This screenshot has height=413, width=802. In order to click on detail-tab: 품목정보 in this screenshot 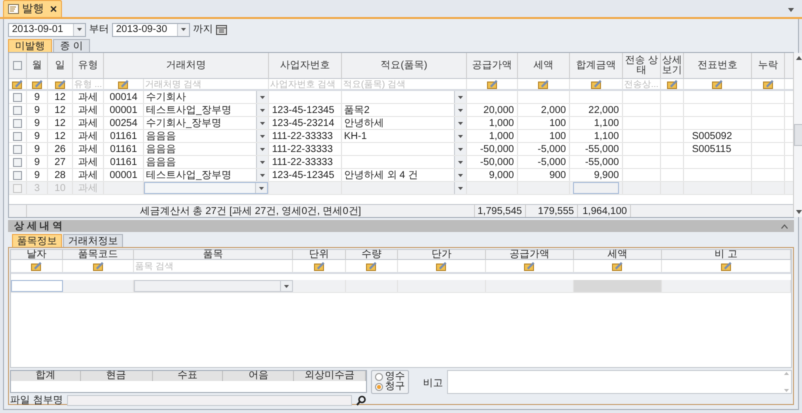, I will do `click(37, 240)`.